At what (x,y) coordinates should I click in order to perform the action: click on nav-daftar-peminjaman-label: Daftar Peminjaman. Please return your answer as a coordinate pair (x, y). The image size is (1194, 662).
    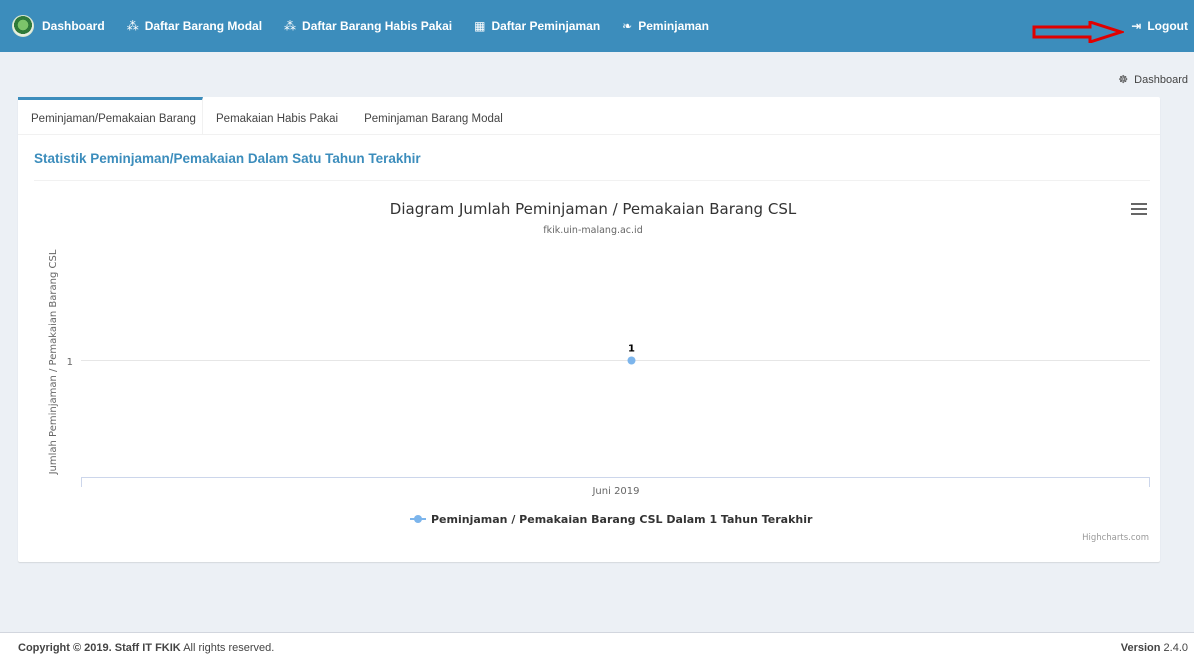
    Looking at the image, I should click on (546, 26).